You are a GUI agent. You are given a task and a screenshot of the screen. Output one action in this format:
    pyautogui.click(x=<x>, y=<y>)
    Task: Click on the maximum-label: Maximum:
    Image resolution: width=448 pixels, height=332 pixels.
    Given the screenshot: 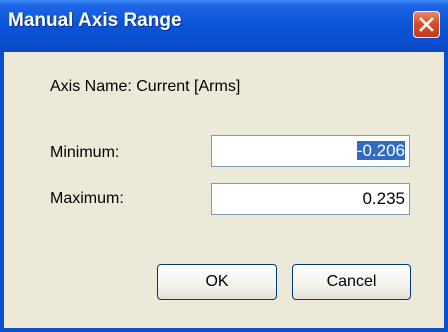 What is the action you would take?
    pyautogui.click(x=87, y=198)
    